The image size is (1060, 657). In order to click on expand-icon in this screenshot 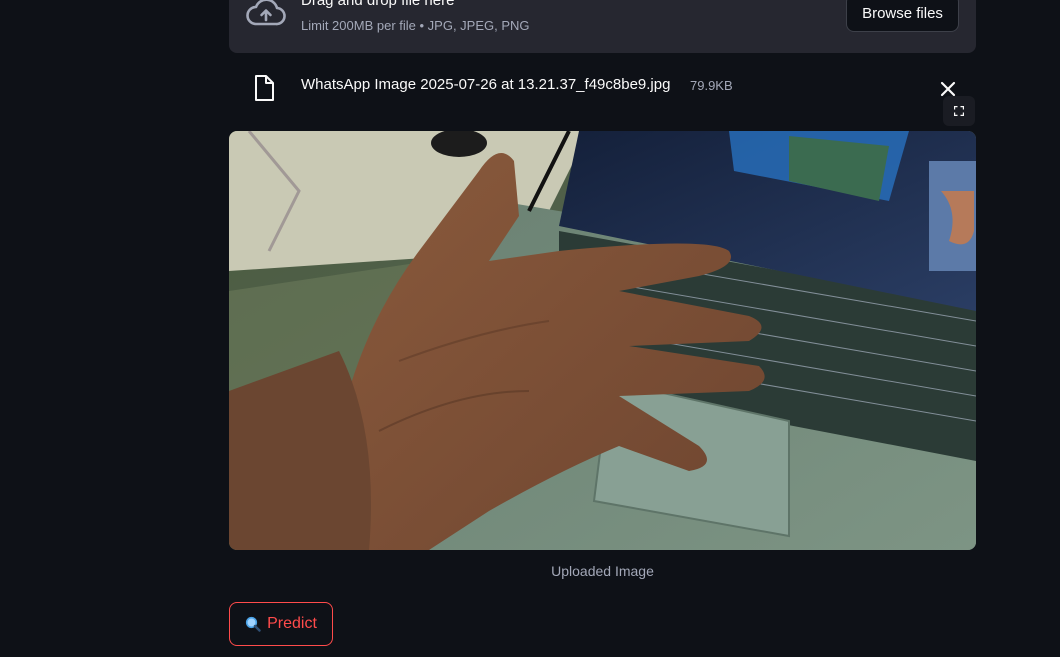, I will do `click(959, 111)`.